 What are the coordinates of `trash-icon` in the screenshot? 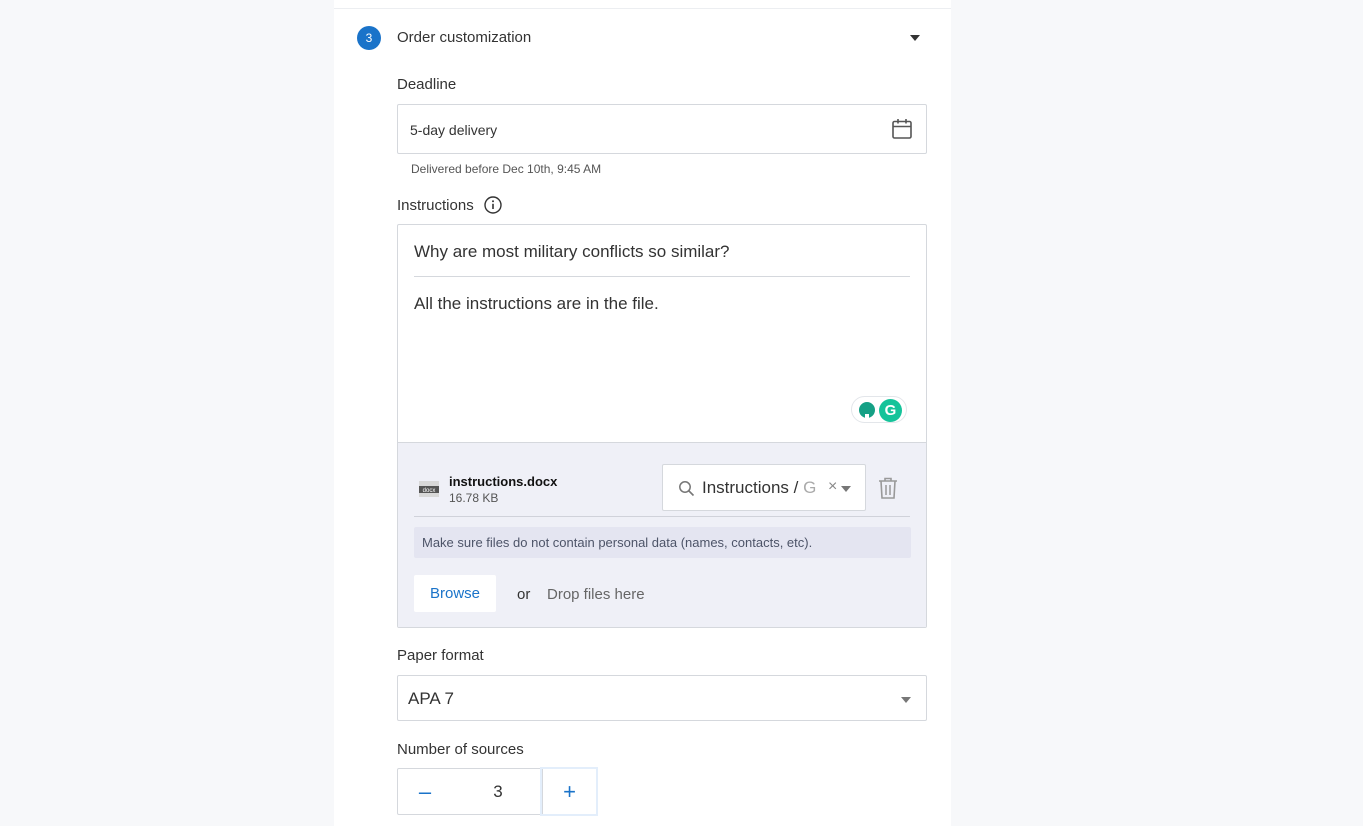 It's located at (888, 488).